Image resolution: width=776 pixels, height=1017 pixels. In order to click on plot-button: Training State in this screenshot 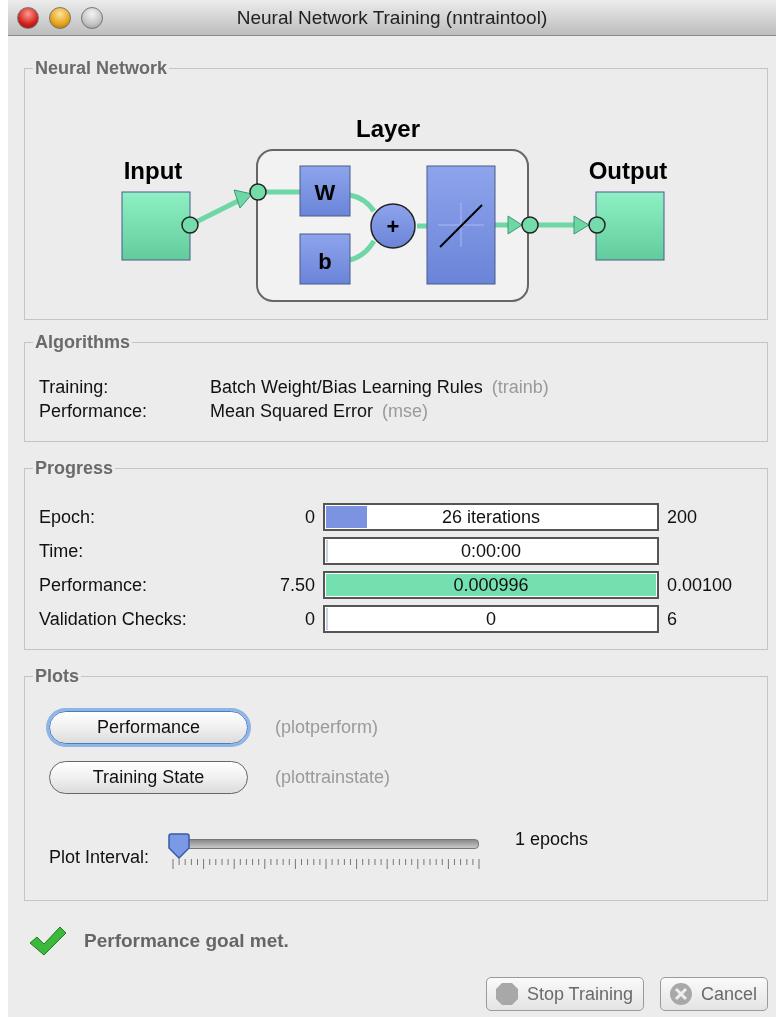, I will do `click(148, 777)`.